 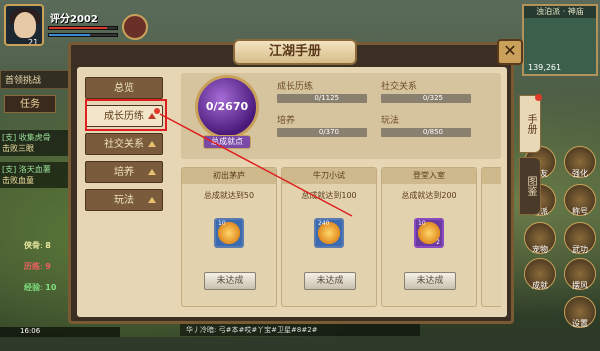 What do you see at coordinates (300, 330) in the screenshot?
I see `chat-bar: 华丿冷暗: 弓#本#哎#丫宝#卫星#8#2#` at bounding box center [300, 330].